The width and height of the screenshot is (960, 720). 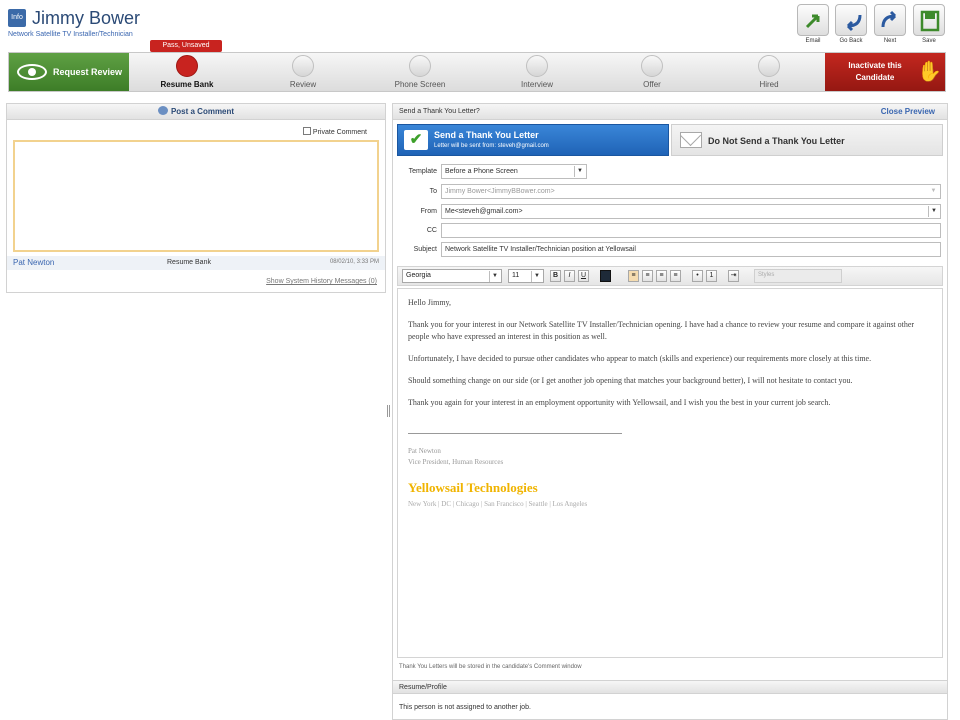 I want to click on save-icon, so click(x=929, y=20).